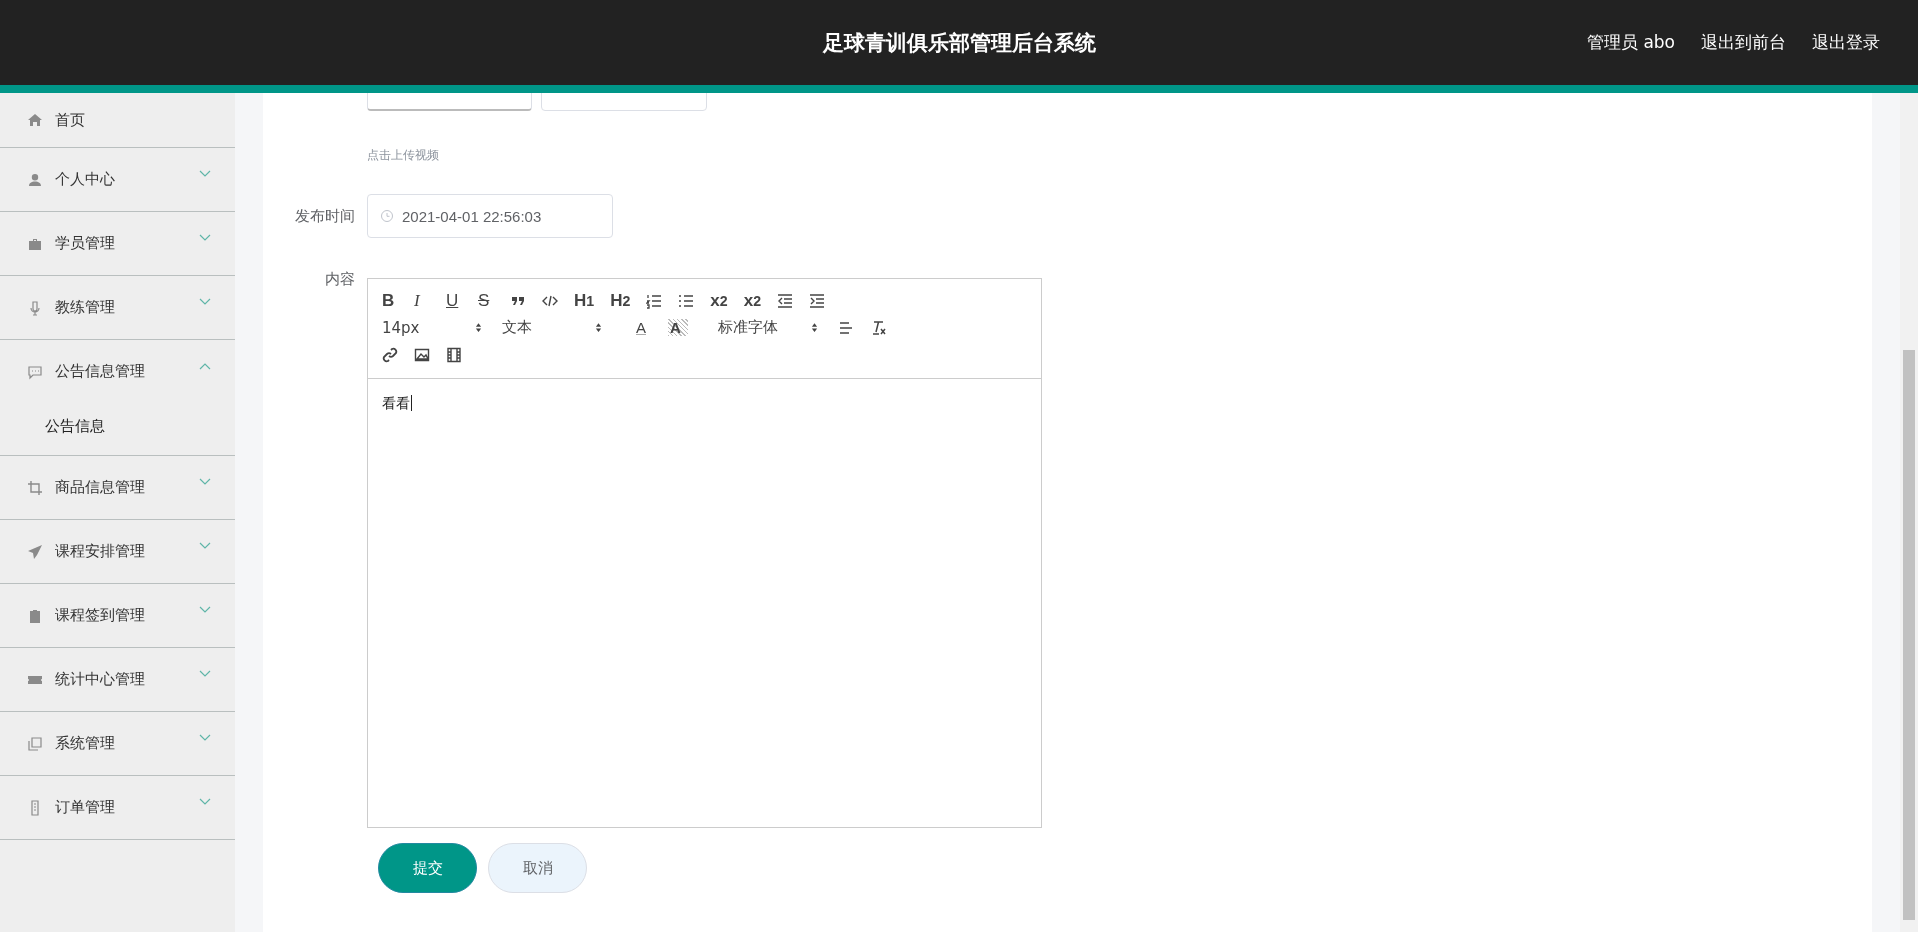 The image size is (1918, 932). What do you see at coordinates (35, 371) in the screenshot?
I see `chat-icon` at bounding box center [35, 371].